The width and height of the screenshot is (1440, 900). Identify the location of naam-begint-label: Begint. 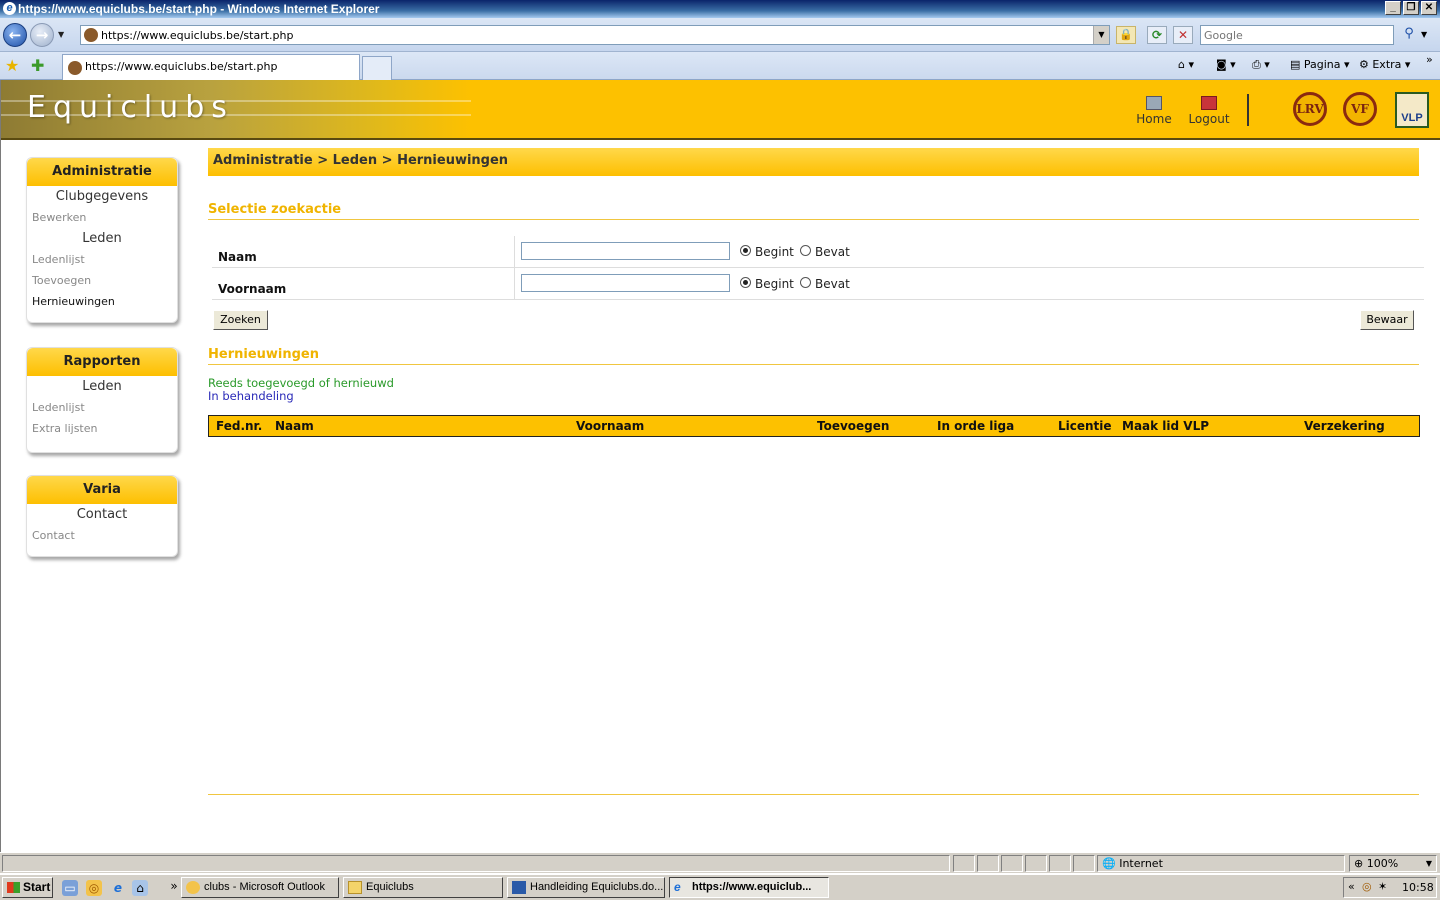
(774, 252).